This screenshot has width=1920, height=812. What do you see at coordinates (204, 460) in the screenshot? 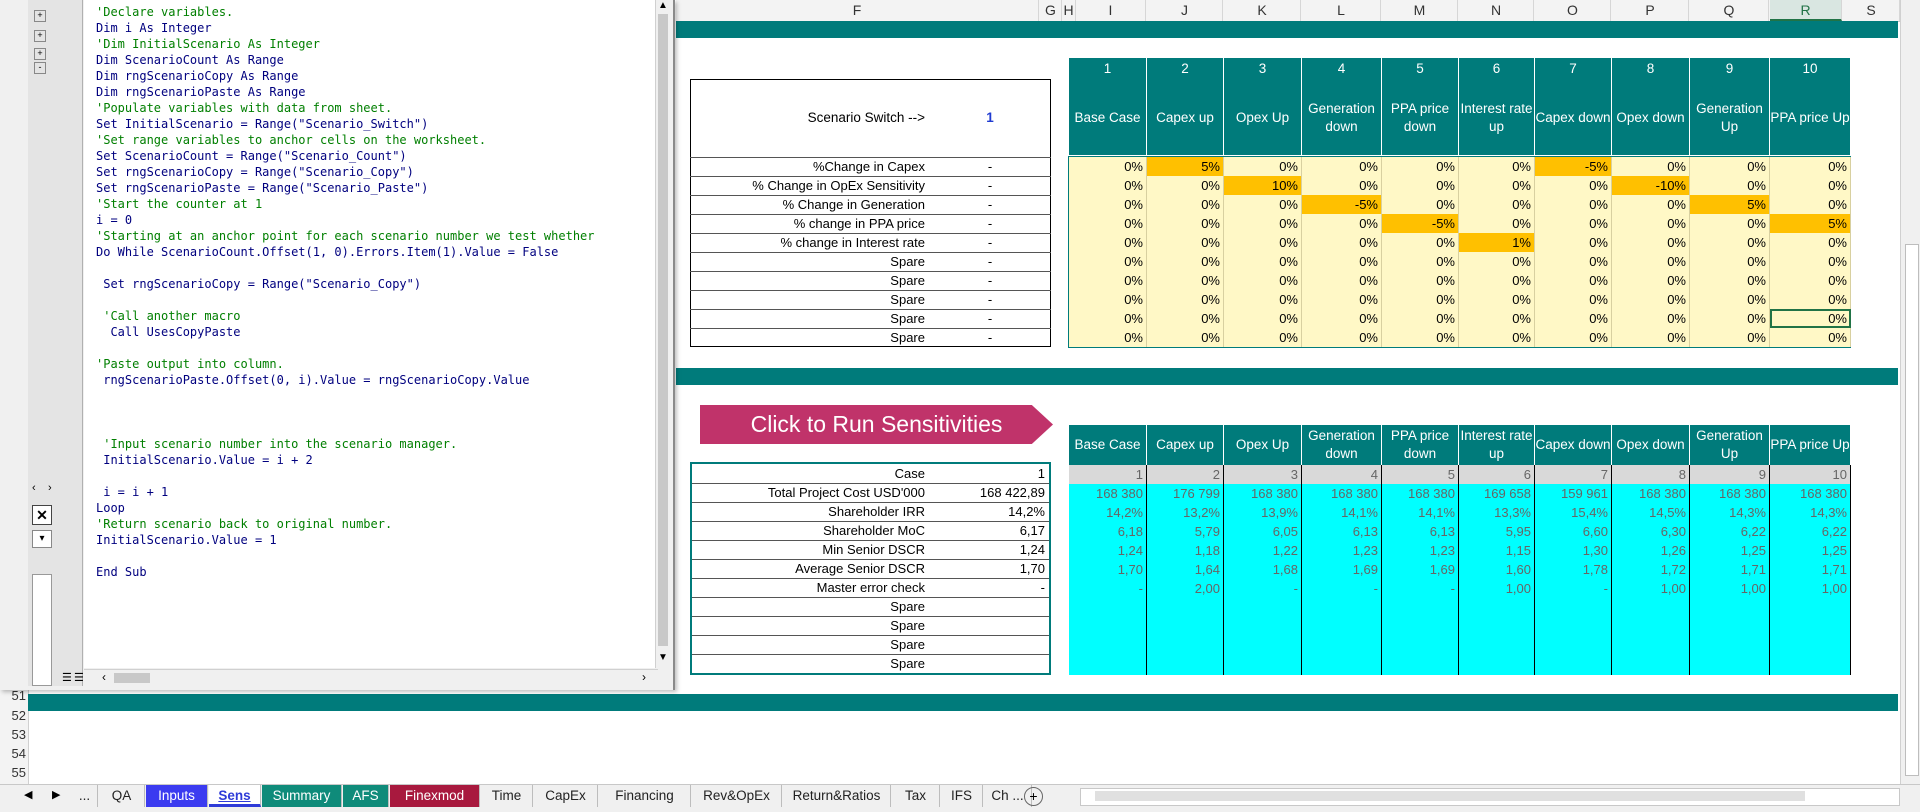
I see `code-line: InitialScenario.Value = i + 2` at bounding box center [204, 460].